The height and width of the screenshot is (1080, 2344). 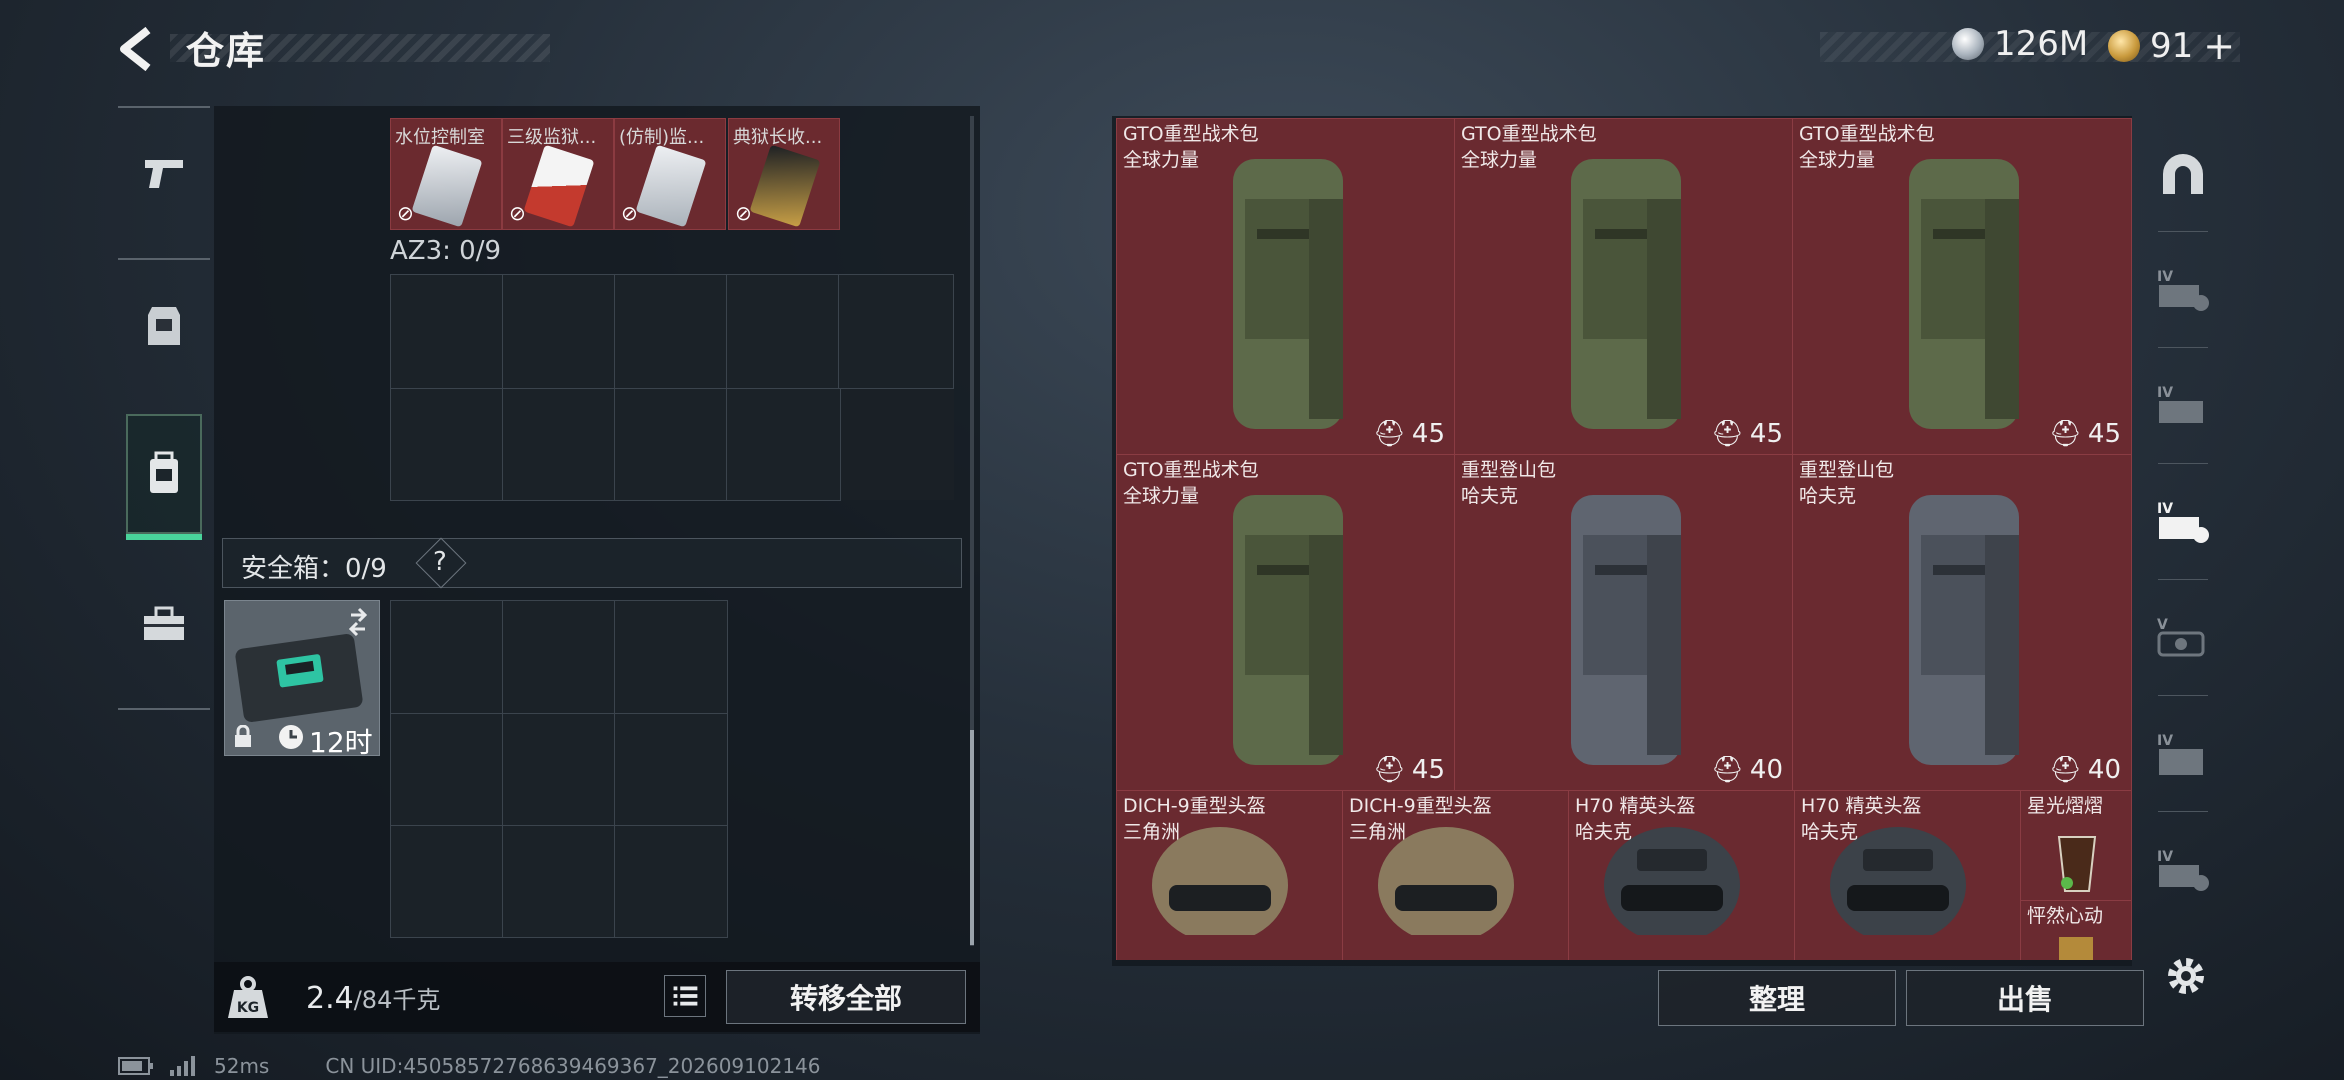 What do you see at coordinates (2025, 998) in the screenshot?
I see `sell-button: 出售` at bounding box center [2025, 998].